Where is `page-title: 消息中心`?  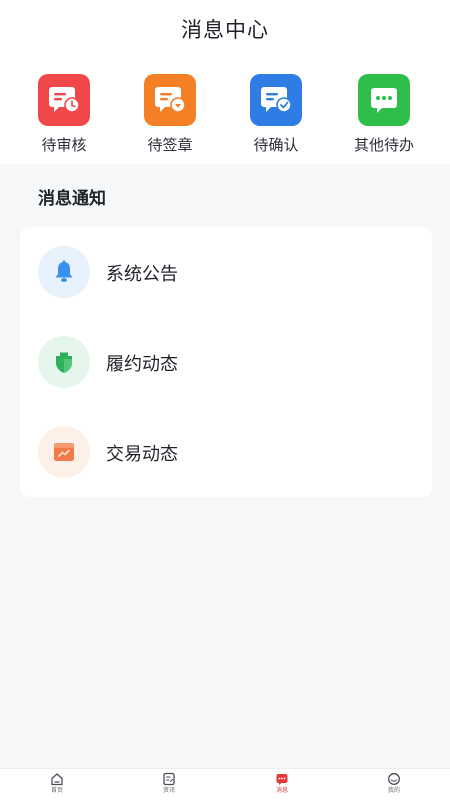 page-title: 消息中心 is located at coordinates (225, 30).